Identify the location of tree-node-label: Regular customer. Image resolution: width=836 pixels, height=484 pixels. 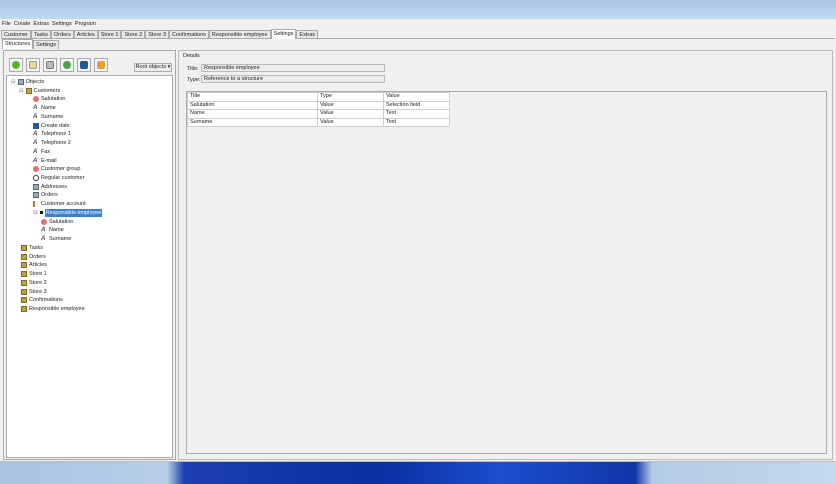
(63, 178).